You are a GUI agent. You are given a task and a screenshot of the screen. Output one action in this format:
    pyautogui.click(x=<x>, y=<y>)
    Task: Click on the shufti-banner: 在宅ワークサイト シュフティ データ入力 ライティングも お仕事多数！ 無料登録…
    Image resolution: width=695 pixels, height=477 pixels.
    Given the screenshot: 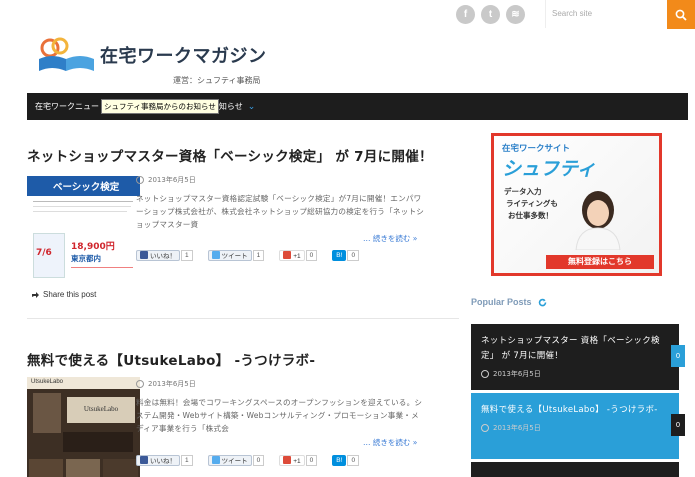 What is the action you would take?
    pyautogui.click(x=576, y=204)
    